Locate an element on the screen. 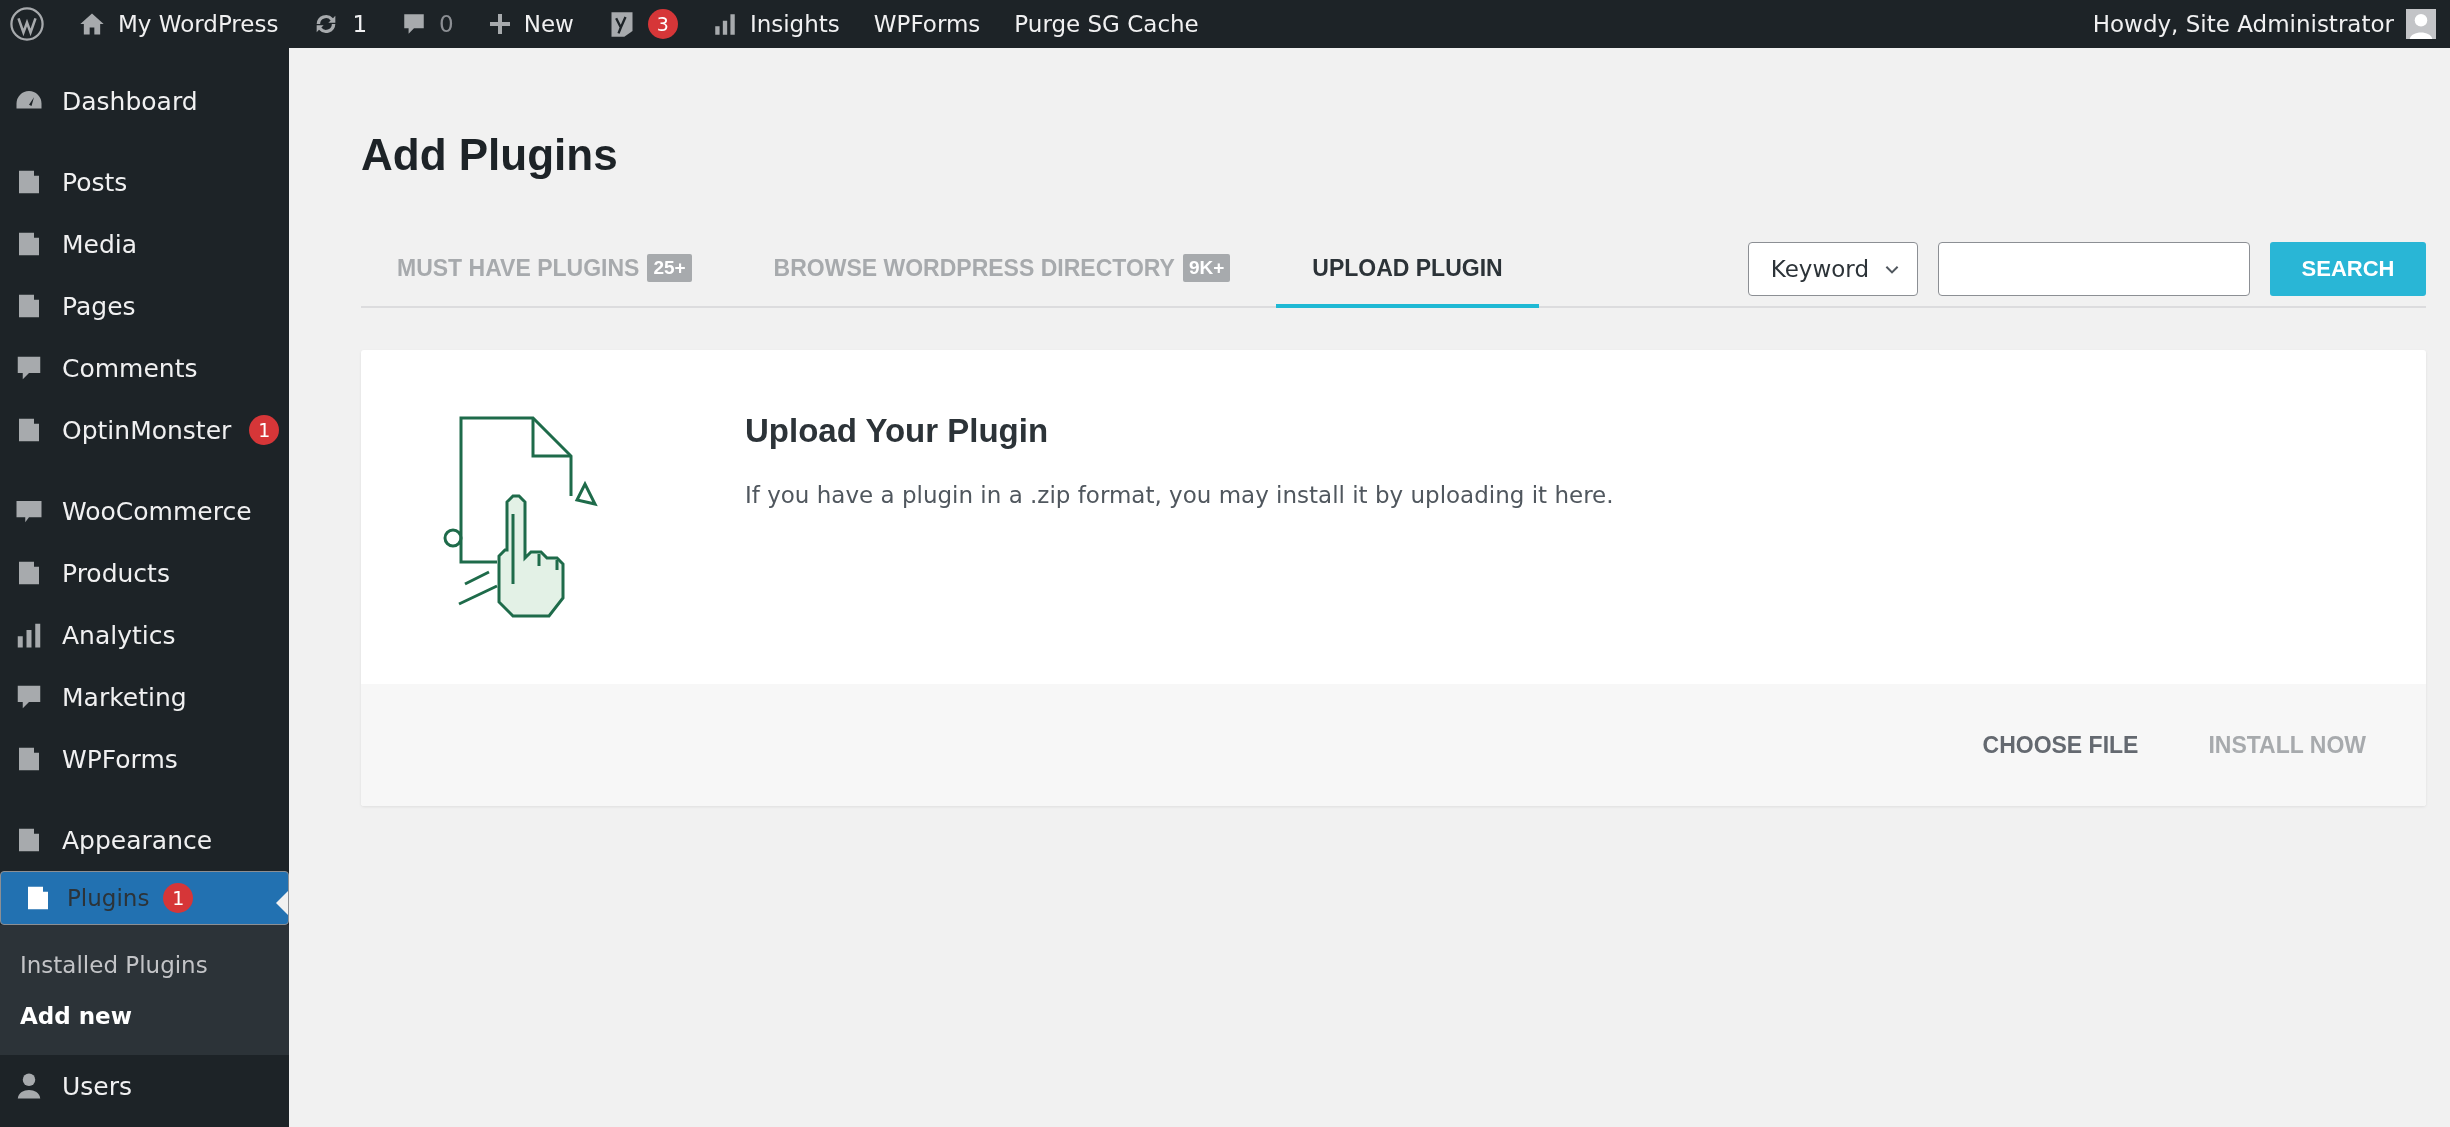 The width and height of the screenshot is (2450, 1127). seo-link: 3 is located at coordinates (642, 24).